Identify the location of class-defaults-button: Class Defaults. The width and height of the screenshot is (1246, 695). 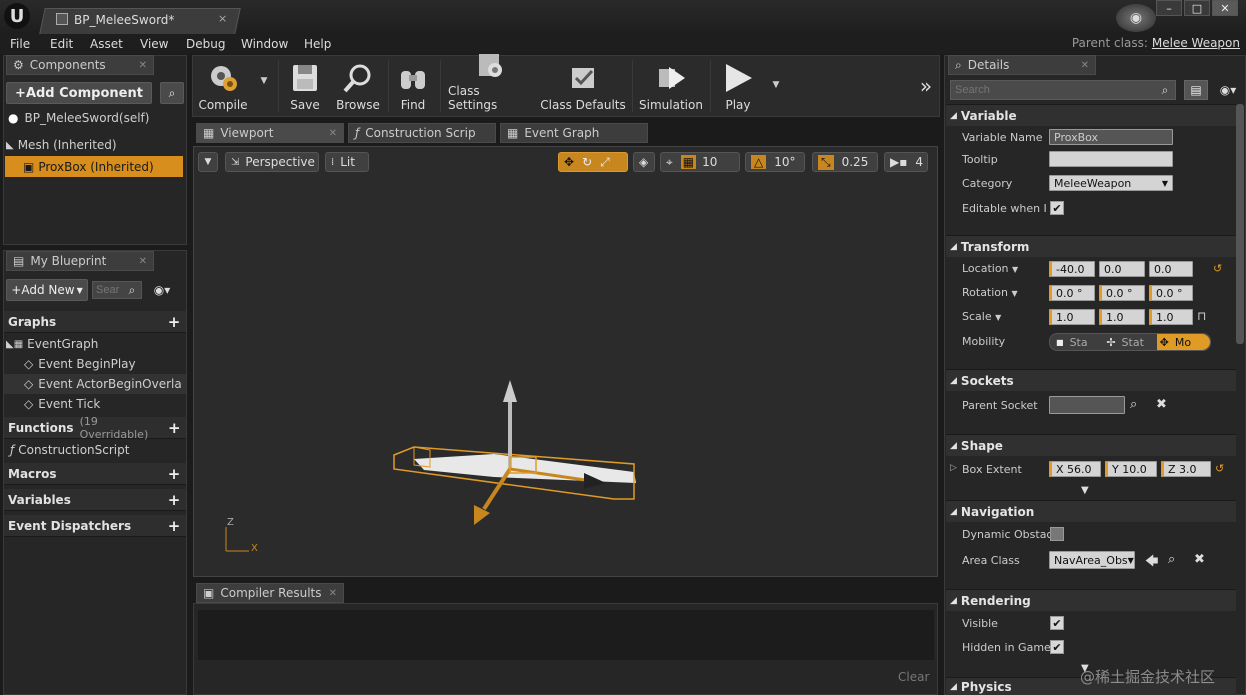
(583, 86).